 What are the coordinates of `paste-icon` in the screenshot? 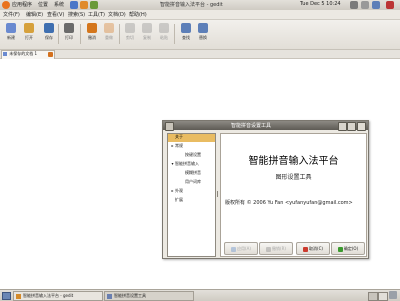 It's located at (164, 28).